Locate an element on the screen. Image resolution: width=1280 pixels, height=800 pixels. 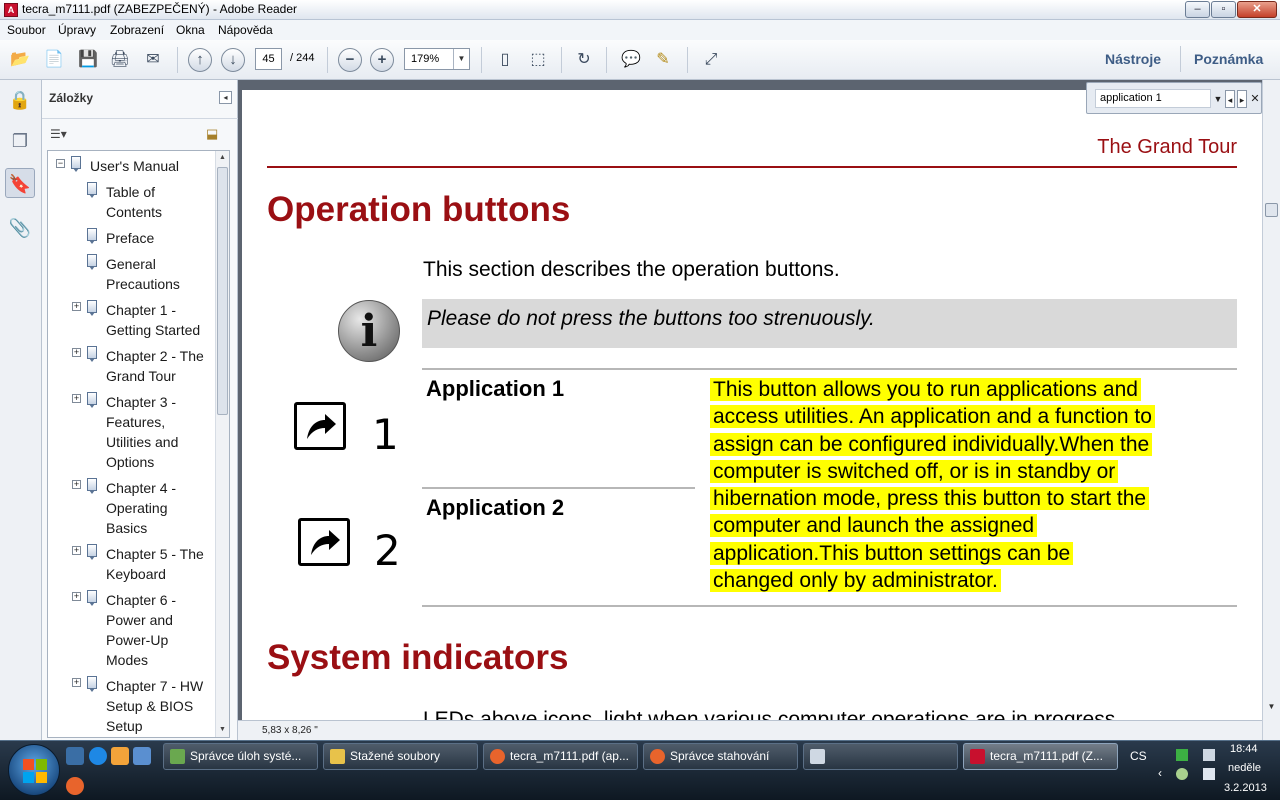
bookmark-scrollbar: ▲ ▼ is located at coordinates (222, 444).